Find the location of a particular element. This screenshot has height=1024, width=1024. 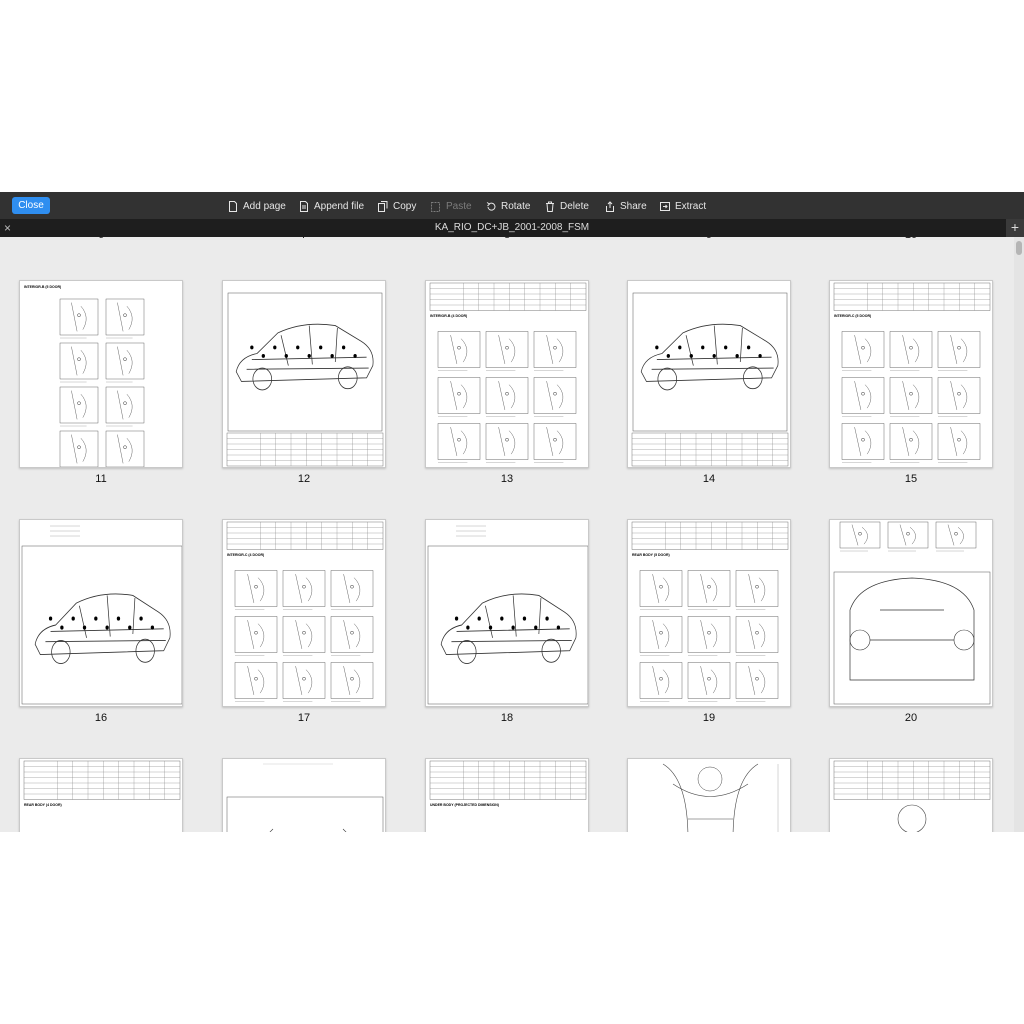

document-title: KA_RIO_DC+JB_2001-2008_FSM is located at coordinates (512, 227).